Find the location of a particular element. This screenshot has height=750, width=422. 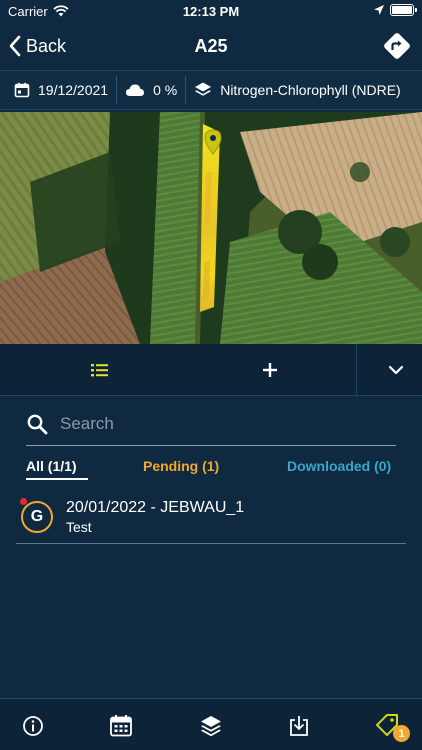

chevron-down-icon is located at coordinates (396, 370).